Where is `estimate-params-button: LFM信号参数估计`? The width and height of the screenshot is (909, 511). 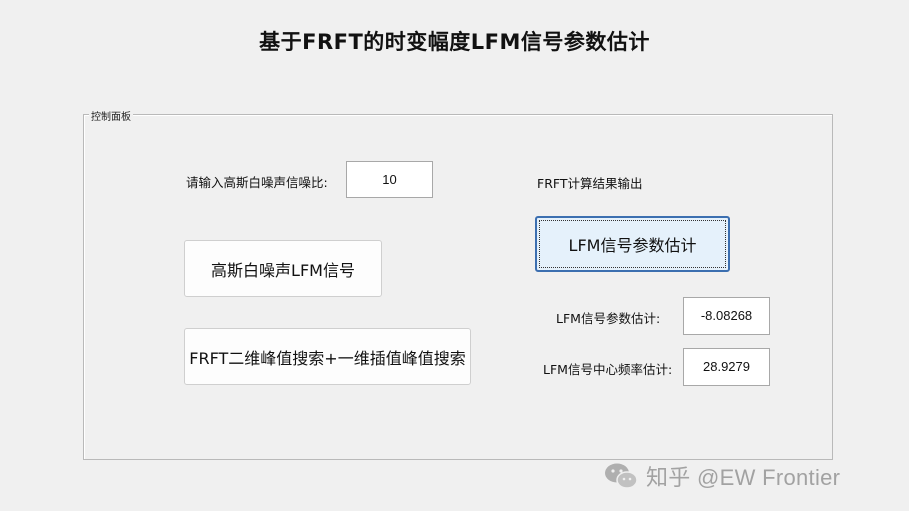 estimate-params-button: LFM信号参数估计 is located at coordinates (632, 244).